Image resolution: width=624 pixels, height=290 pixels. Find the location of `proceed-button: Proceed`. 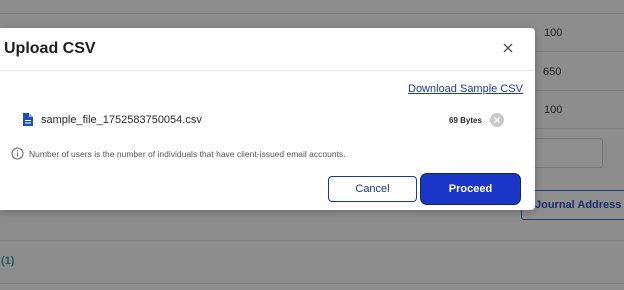

proceed-button: Proceed is located at coordinates (470, 189).